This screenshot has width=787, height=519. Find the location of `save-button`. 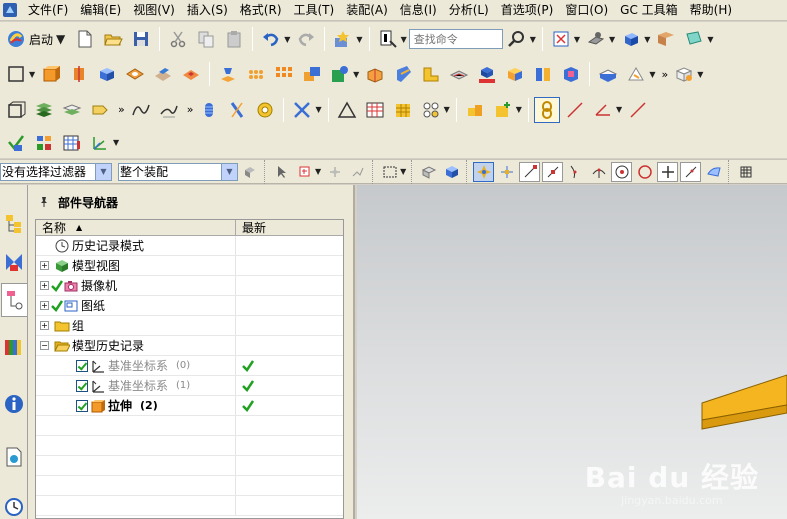

save-button is located at coordinates (141, 39).